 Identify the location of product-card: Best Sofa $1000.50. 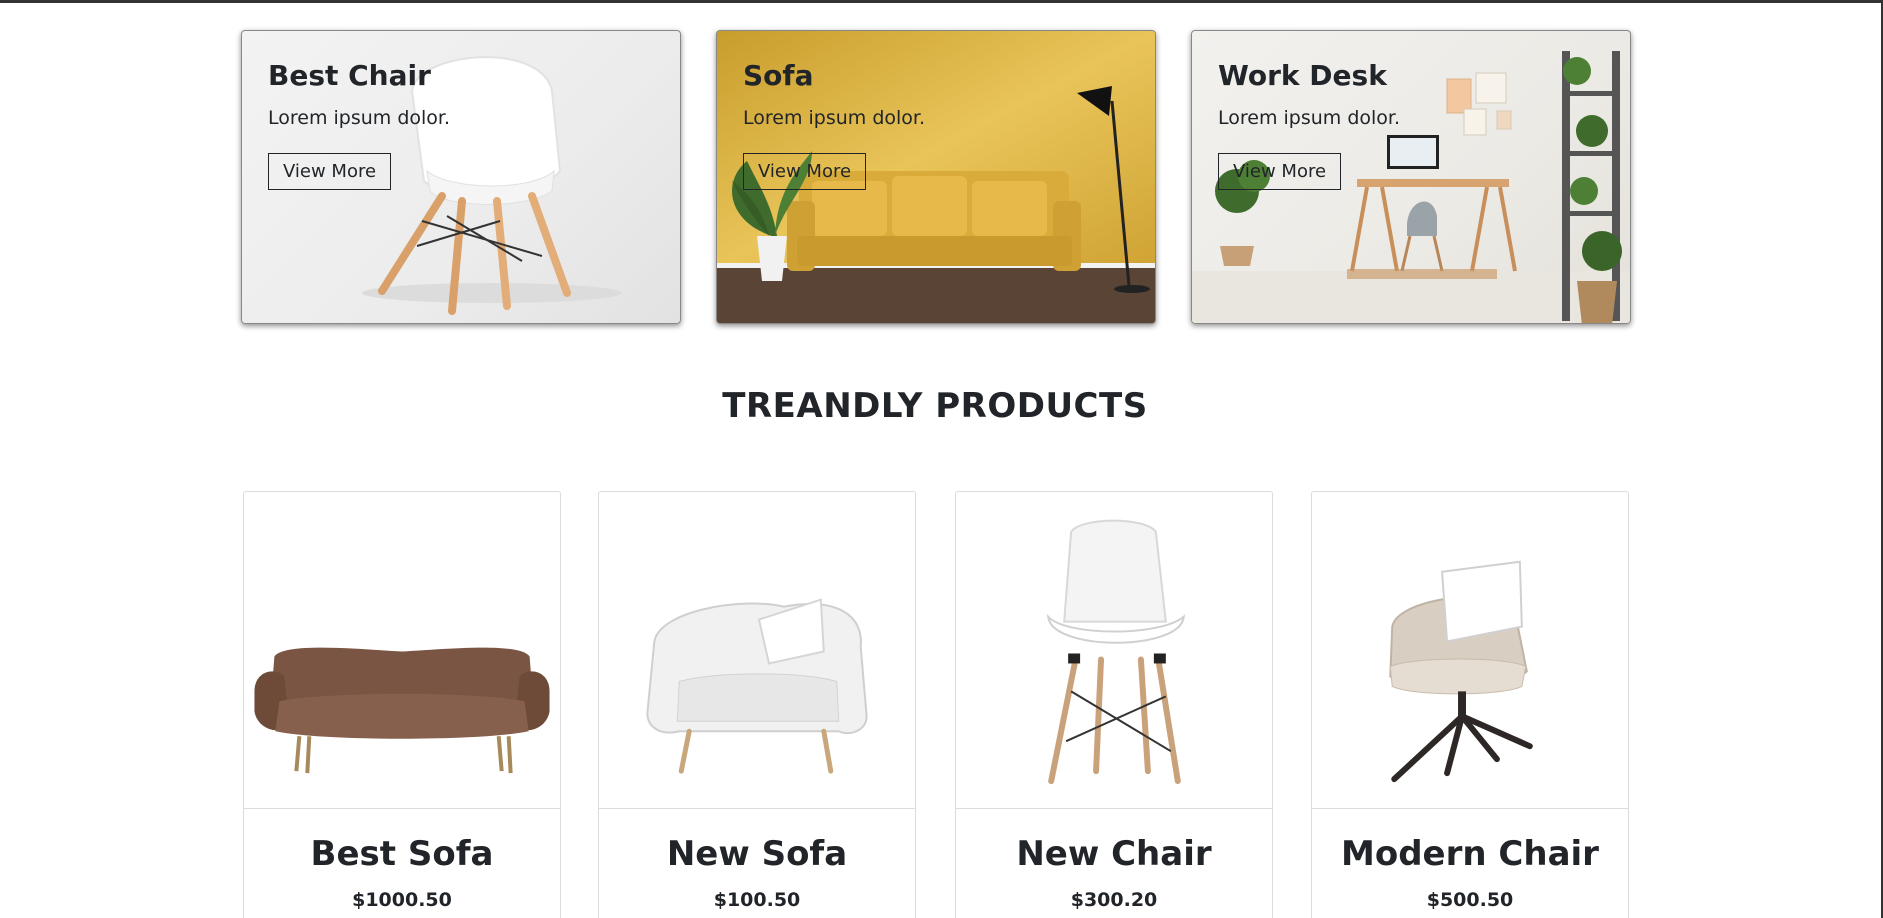
(402, 704).